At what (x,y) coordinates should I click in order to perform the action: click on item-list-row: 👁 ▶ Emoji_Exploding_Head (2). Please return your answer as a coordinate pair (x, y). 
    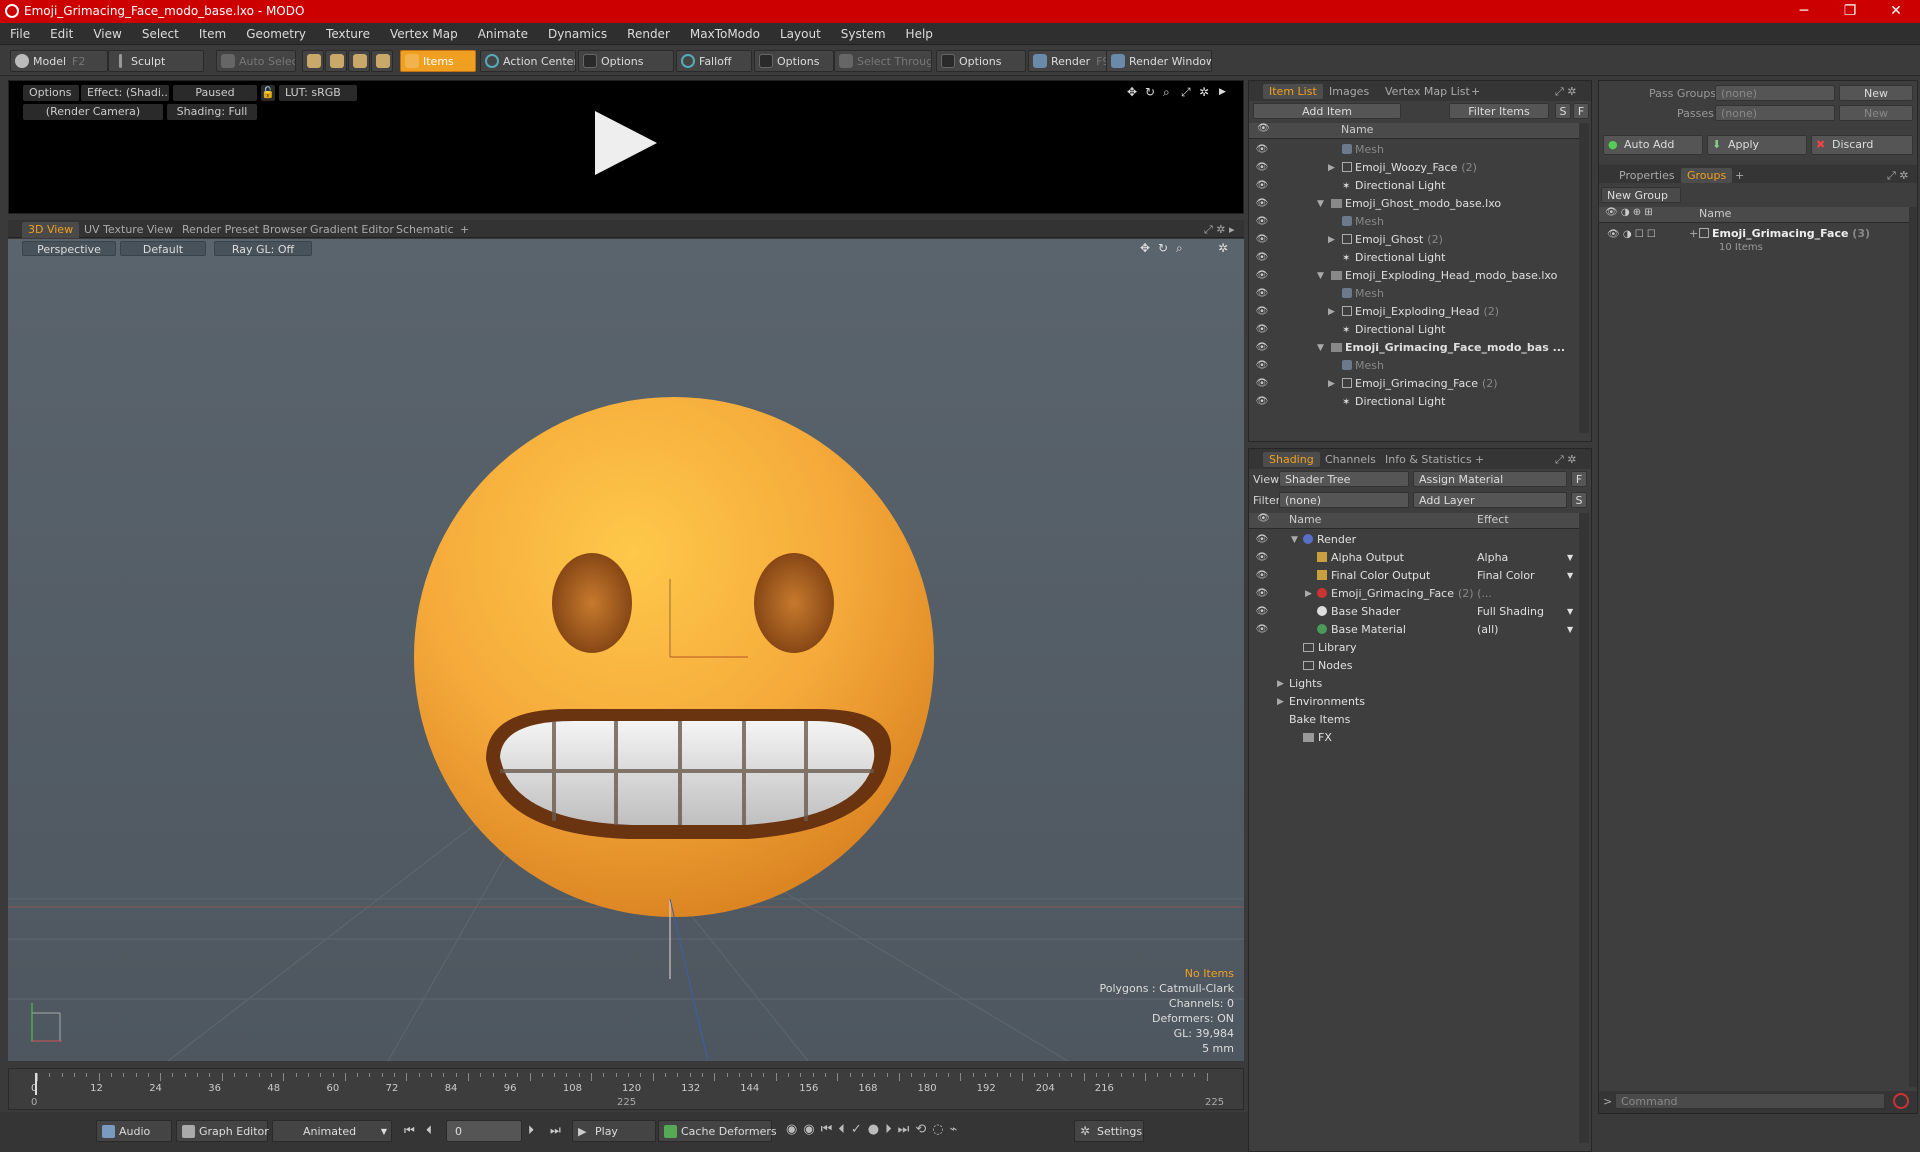
    Looking at the image, I should click on (1414, 312).